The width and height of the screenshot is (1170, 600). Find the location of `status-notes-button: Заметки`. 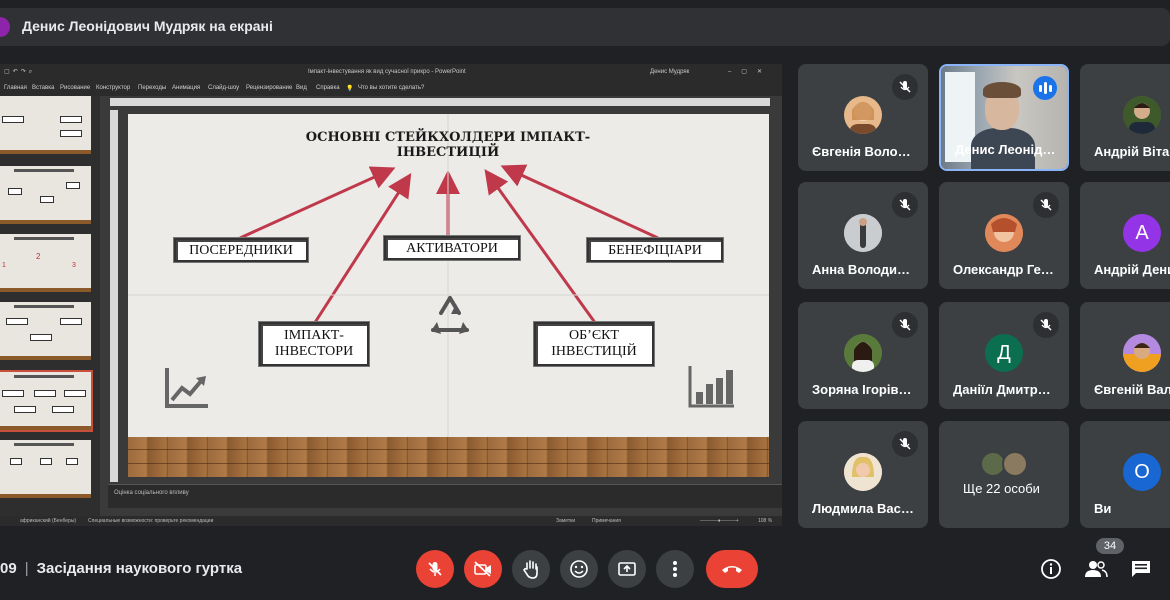

status-notes-button: Заметки is located at coordinates (565, 521).